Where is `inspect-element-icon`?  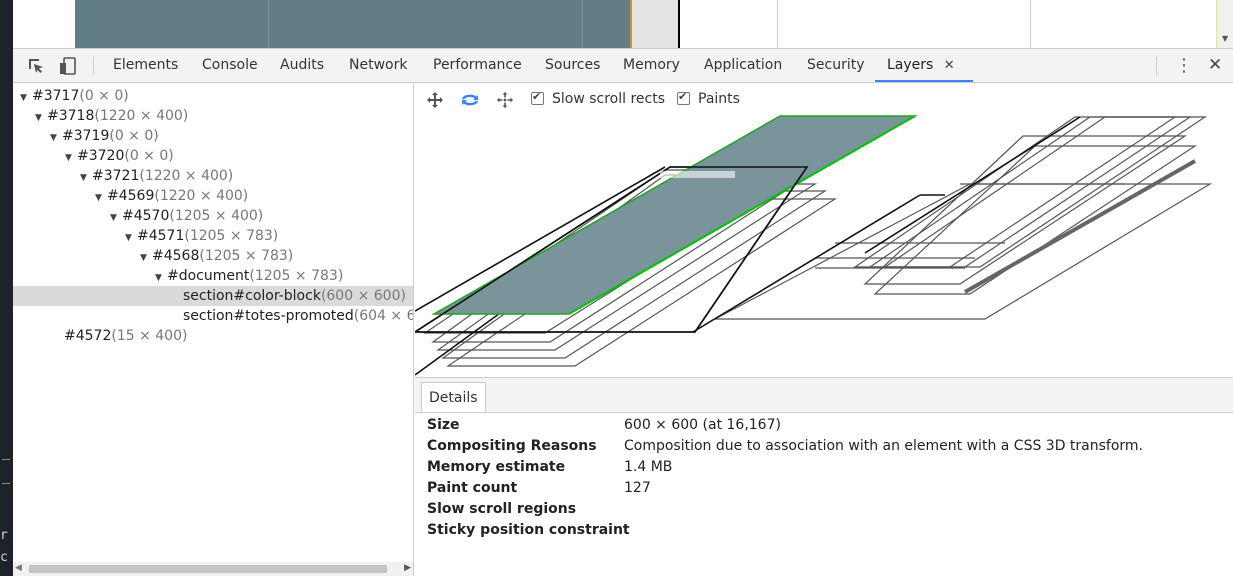
inspect-element-icon is located at coordinates (36, 66).